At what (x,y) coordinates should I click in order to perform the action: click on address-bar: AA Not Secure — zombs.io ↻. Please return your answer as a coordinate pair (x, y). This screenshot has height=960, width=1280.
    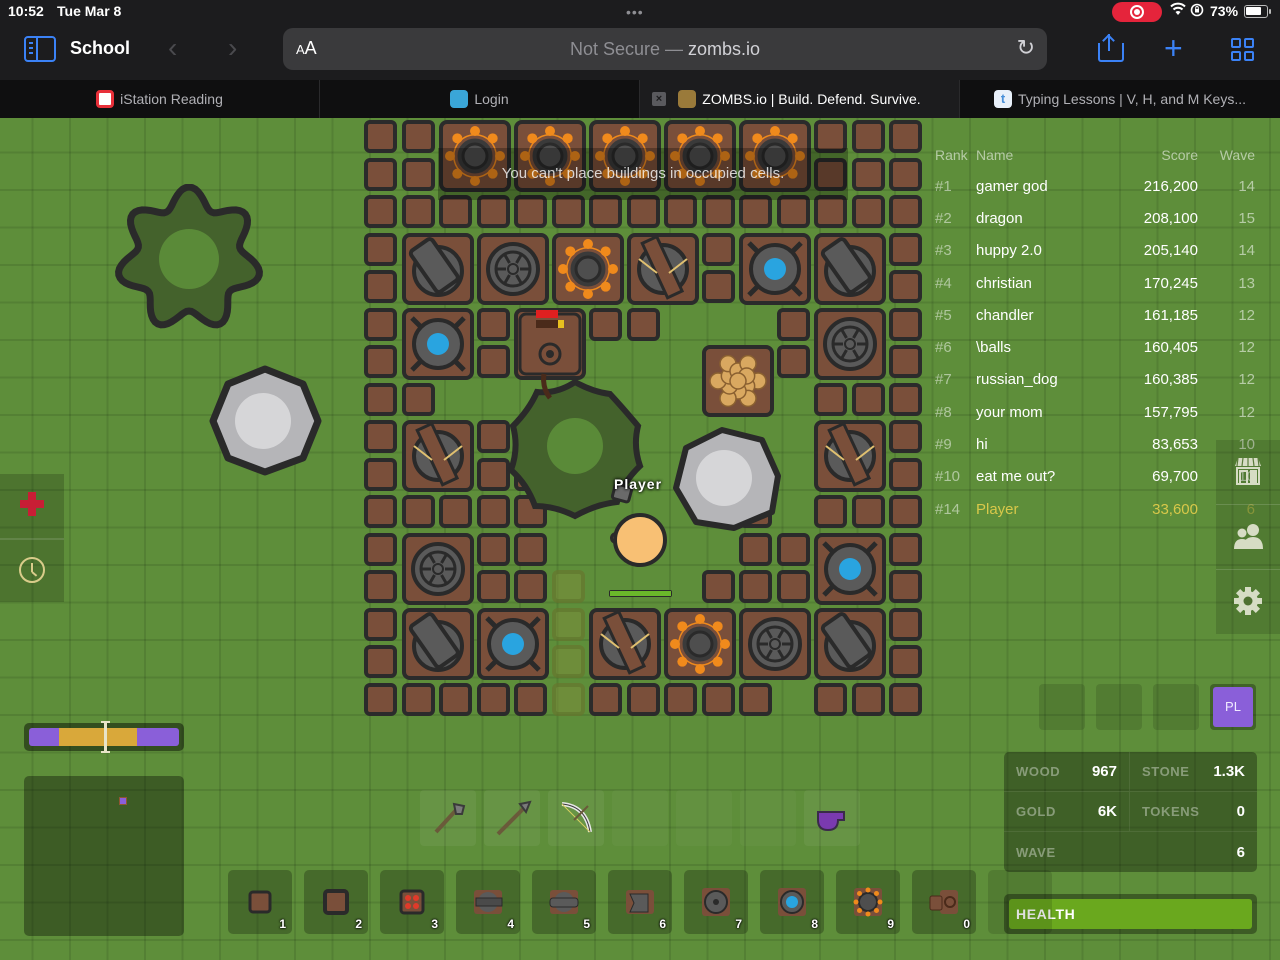
    Looking at the image, I should click on (665, 49).